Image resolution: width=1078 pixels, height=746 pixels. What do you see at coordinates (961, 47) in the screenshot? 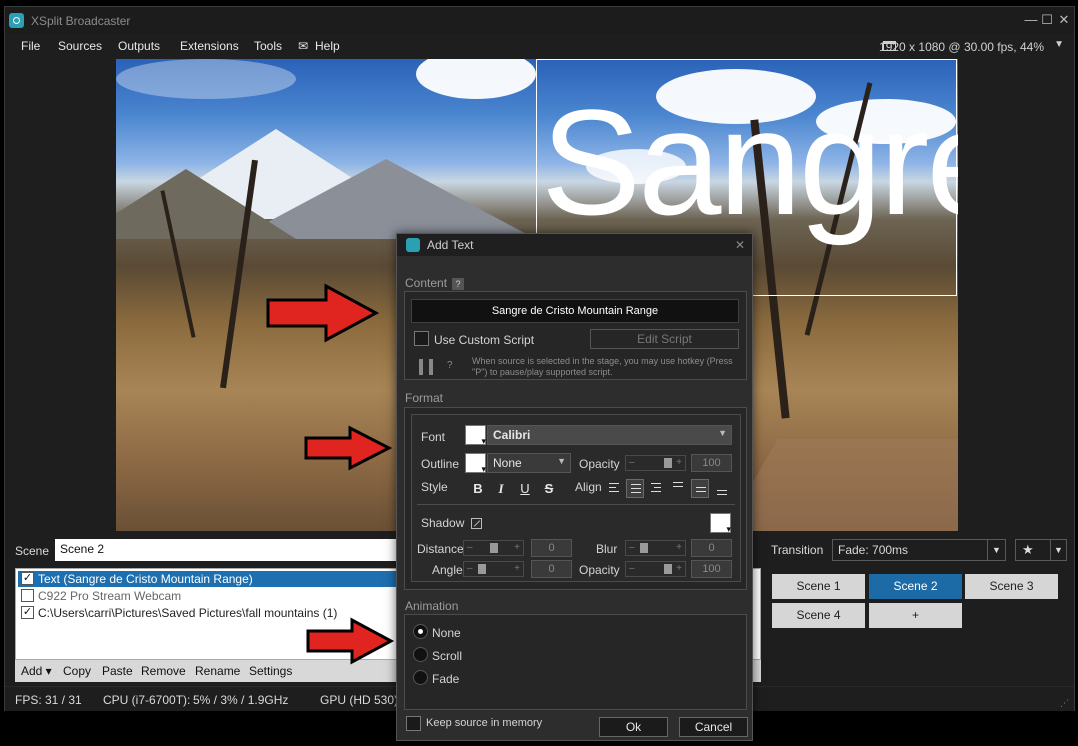
I see `resolution-readout: 1920 x 1080 @ 30.00 fps, 44%` at bounding box center [961, 47].